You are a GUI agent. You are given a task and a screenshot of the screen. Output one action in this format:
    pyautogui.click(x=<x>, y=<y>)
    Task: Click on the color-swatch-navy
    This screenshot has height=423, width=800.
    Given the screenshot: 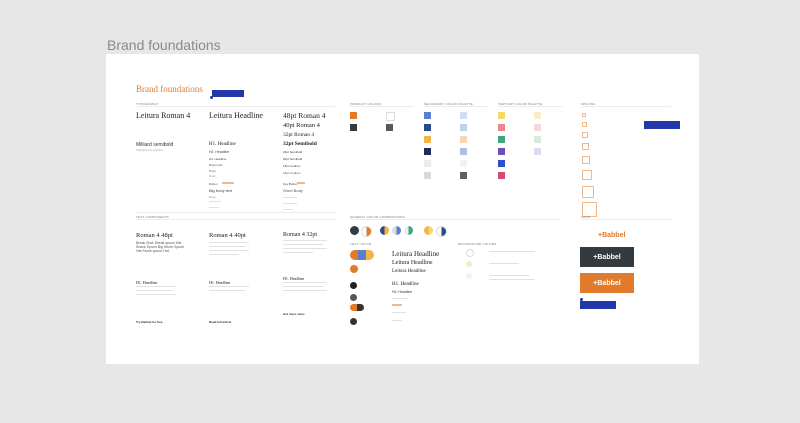 What is the action you would take?
    pyautogui.click(x=427, y=127)
    